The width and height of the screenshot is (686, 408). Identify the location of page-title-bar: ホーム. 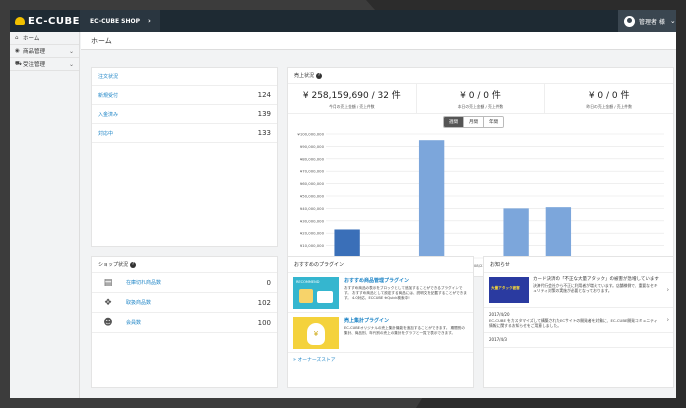
(378, 41).